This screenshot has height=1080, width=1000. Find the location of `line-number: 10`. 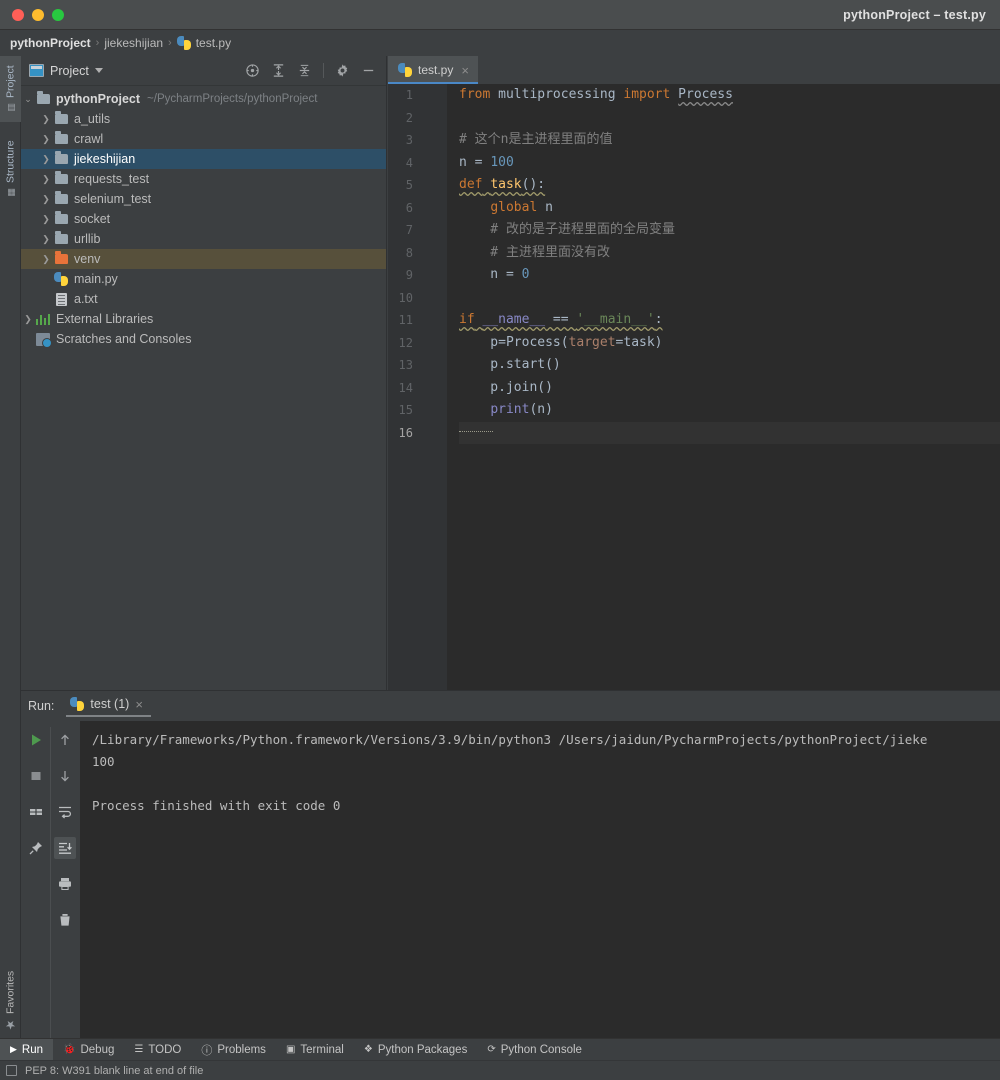

line-number: 10 is located at coordinates (405, 297).